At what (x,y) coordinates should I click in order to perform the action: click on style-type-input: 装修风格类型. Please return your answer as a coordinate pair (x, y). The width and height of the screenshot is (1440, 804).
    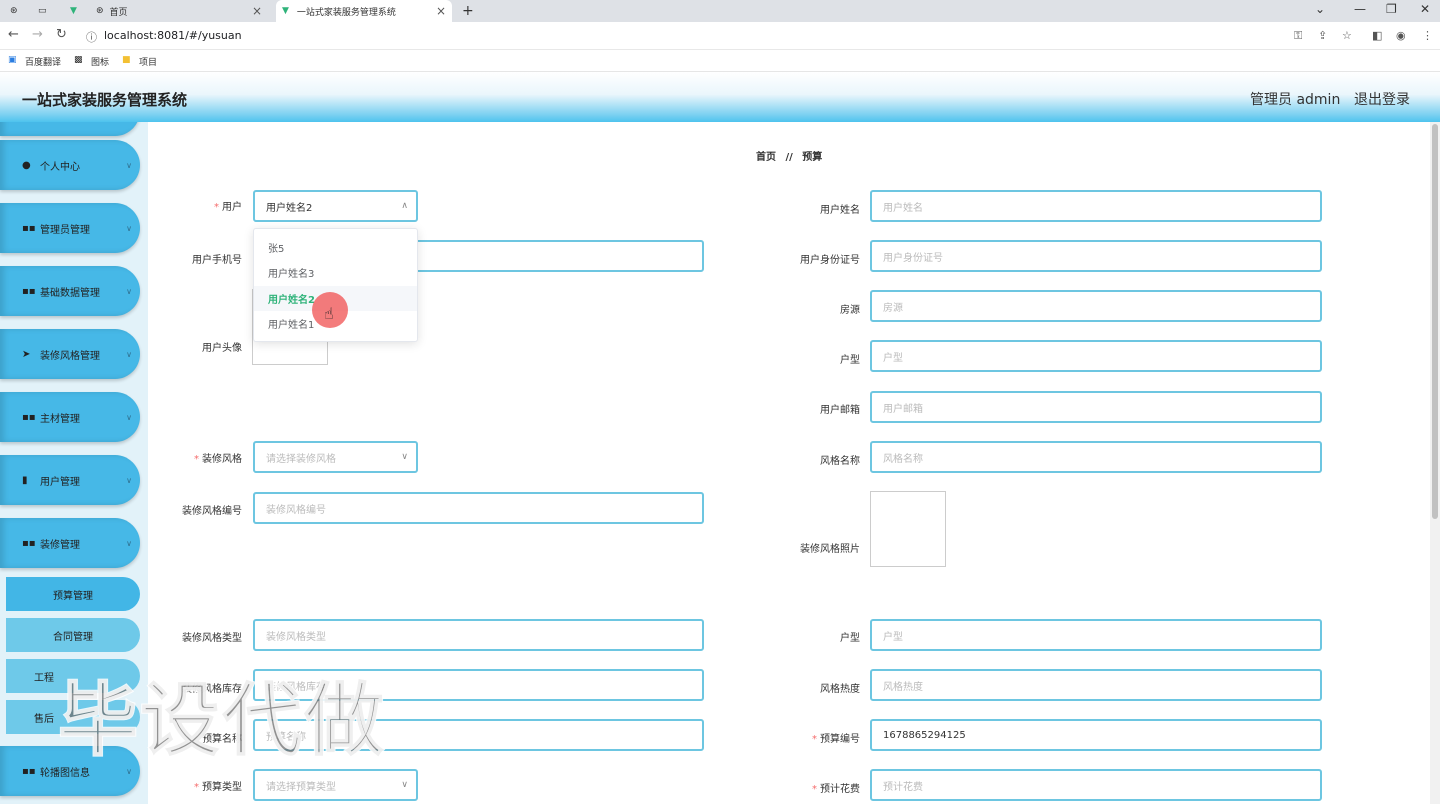
    Looking at the image, I should click on (478, 635).